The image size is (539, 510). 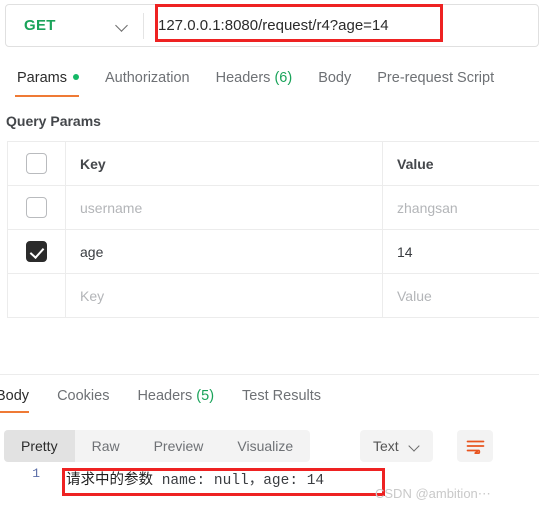 What do you see at coordinates (415, 163) in the screenshot?
I see `column-header-value: Value` at bounding box center [415, 163].